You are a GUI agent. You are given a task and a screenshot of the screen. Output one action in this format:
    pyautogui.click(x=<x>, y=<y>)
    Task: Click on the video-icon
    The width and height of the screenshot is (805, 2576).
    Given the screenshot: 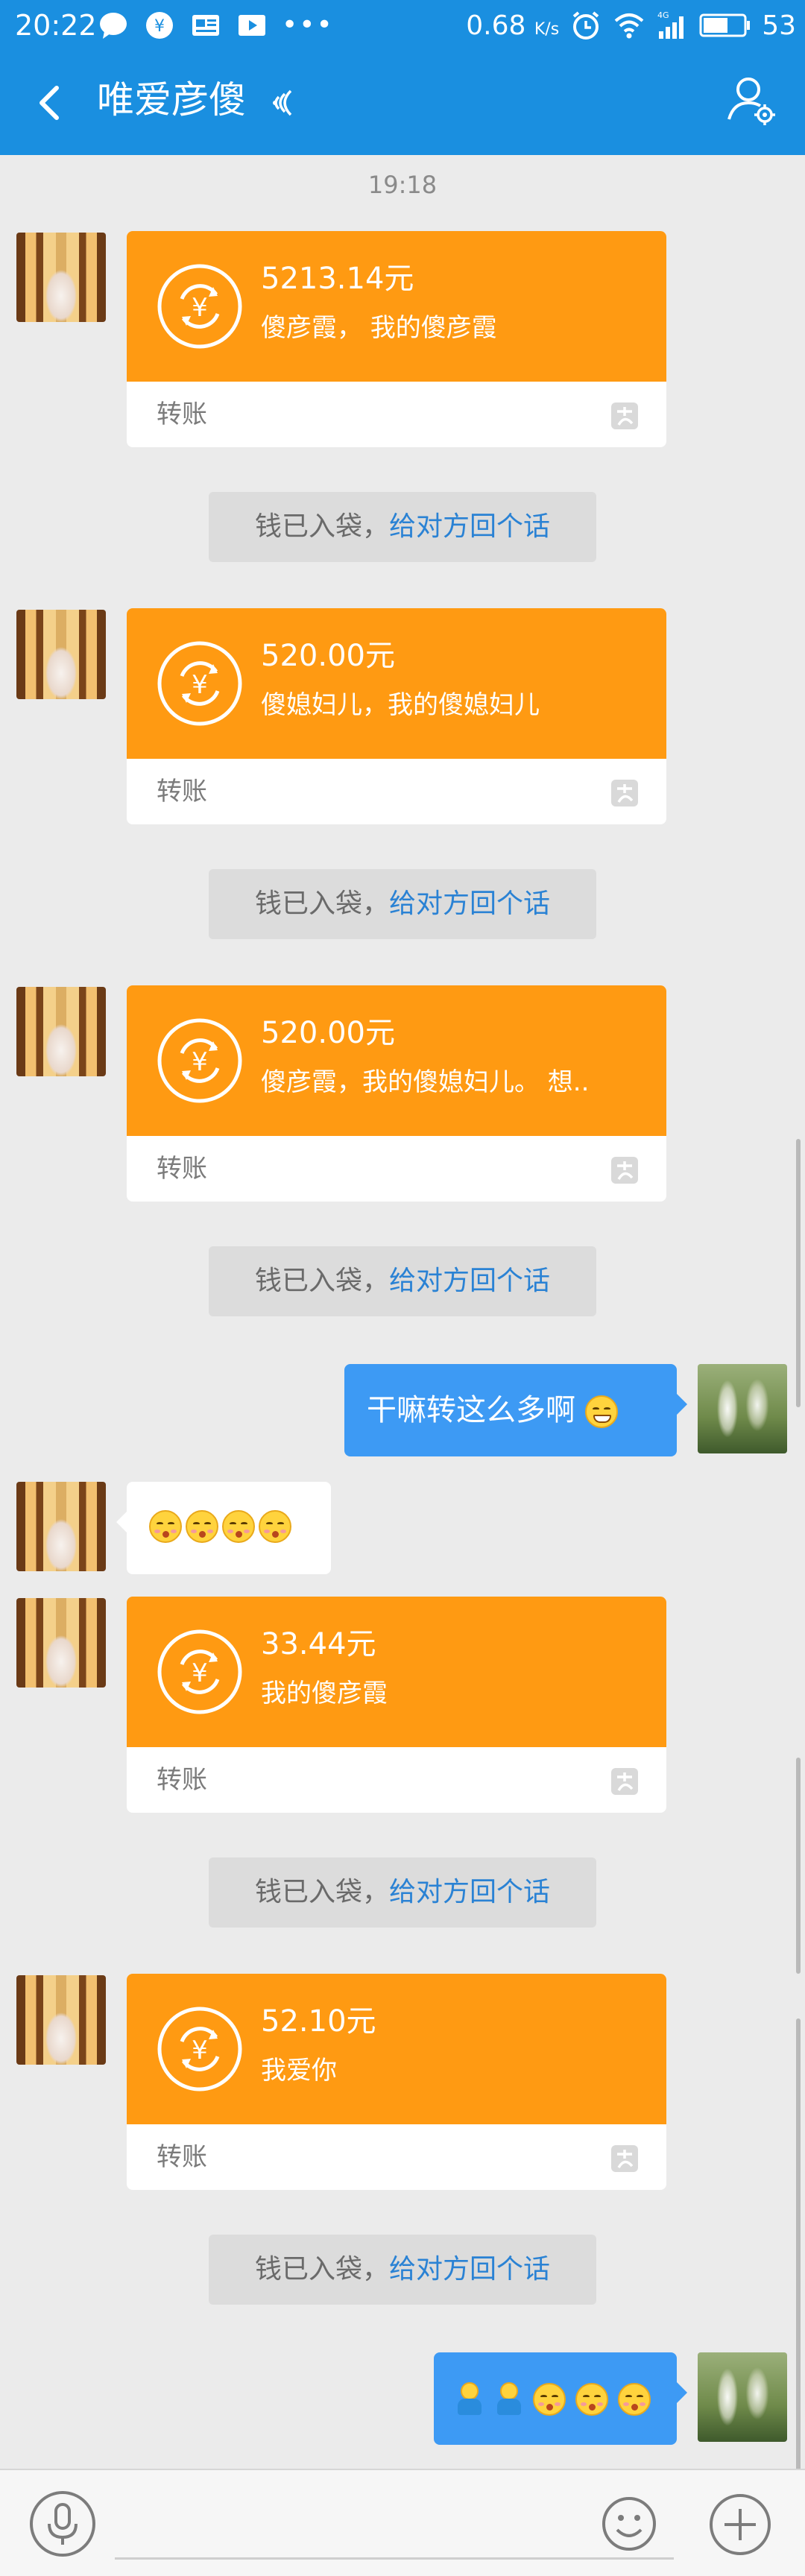 What is the action you would take?
    pyautogui.click(x=252, y=25)
    